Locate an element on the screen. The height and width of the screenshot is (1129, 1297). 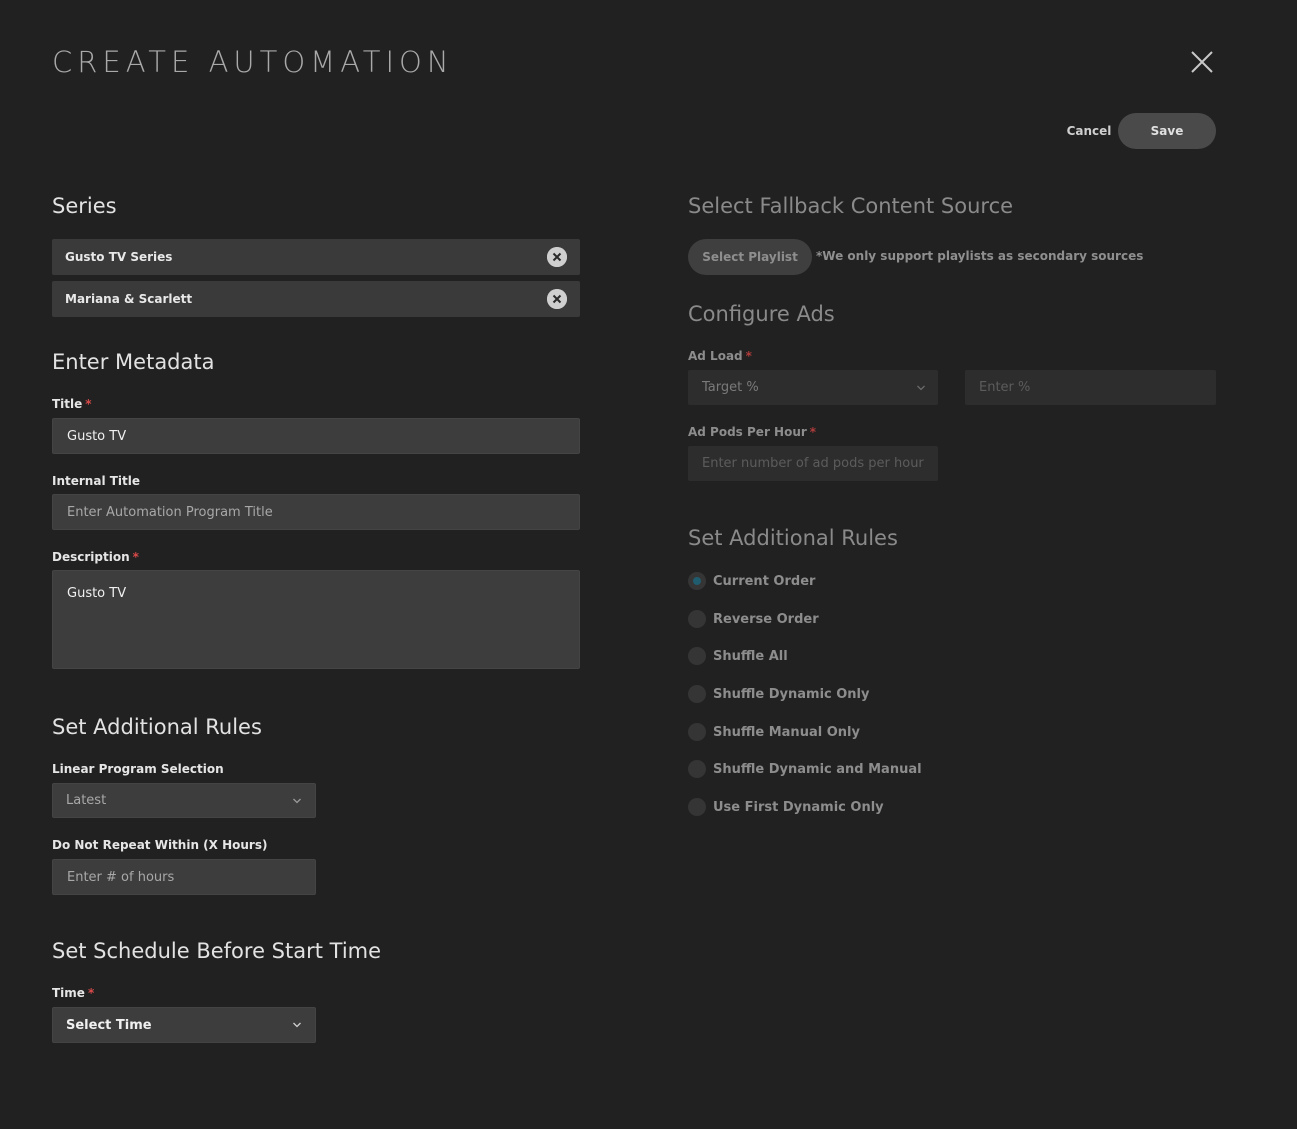
description-label: Description * is located at coordinates (95, 557).